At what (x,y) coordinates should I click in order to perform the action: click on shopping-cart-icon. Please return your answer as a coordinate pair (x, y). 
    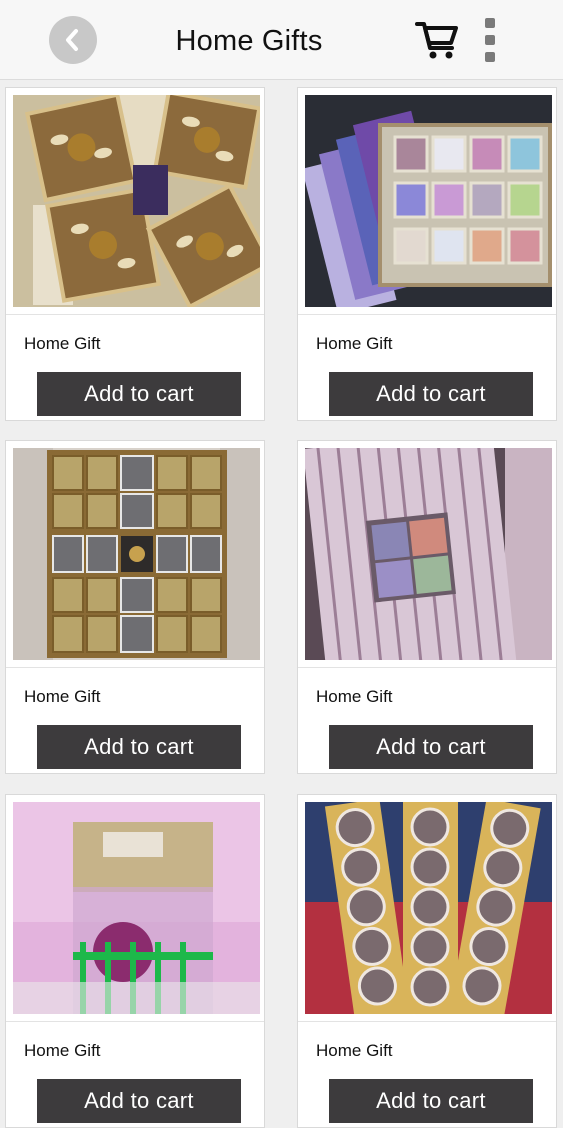
    Looking at the image, I should click on (436, 40).